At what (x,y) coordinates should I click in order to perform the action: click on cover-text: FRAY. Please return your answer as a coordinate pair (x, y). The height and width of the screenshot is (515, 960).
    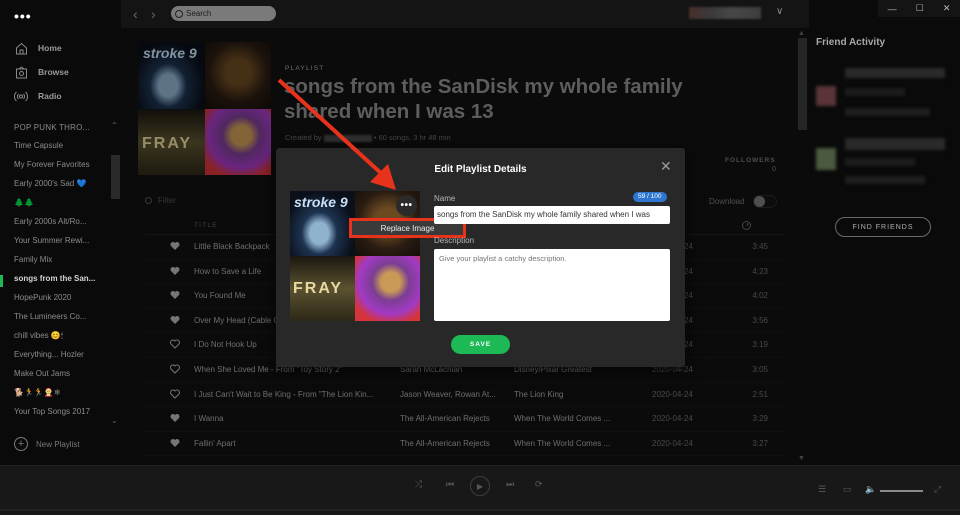
    Looking at the image, I should click on (318, 288).